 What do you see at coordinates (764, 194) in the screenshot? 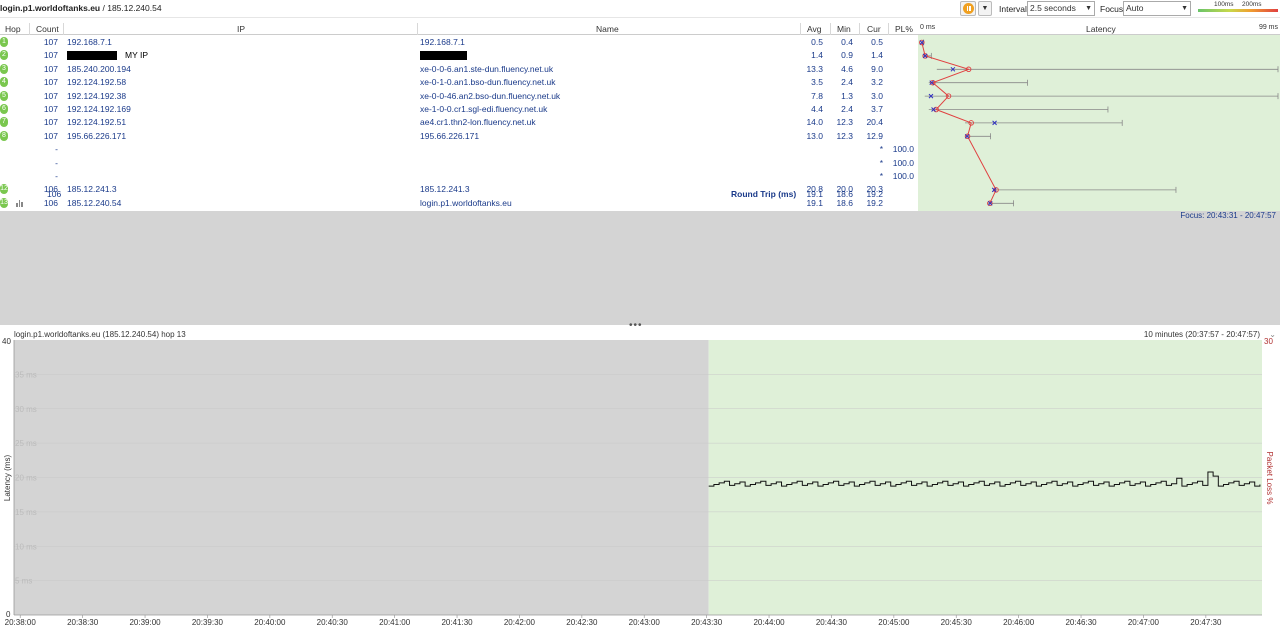
I see `summary-label: Round Trip (ms)` at bounding box center [764, 194].